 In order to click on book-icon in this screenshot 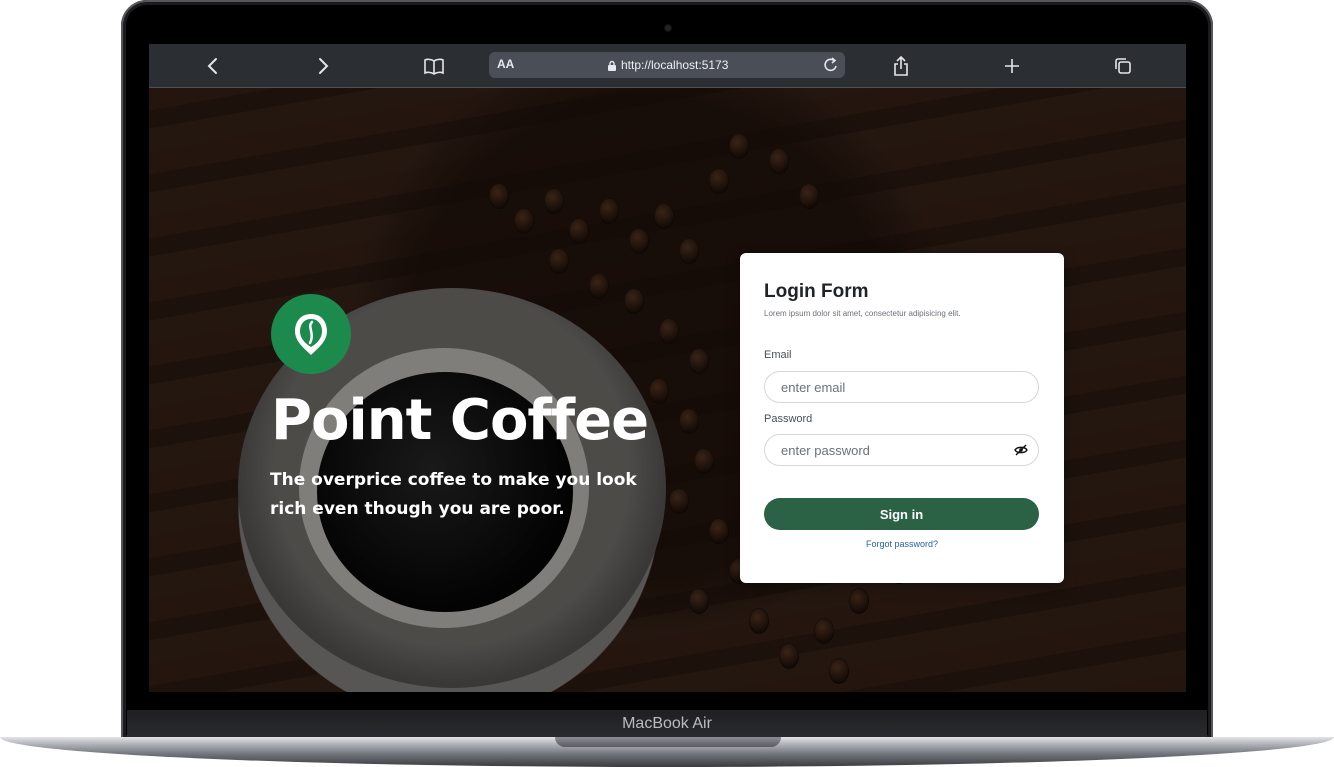, I will do `click(434, 66)`.